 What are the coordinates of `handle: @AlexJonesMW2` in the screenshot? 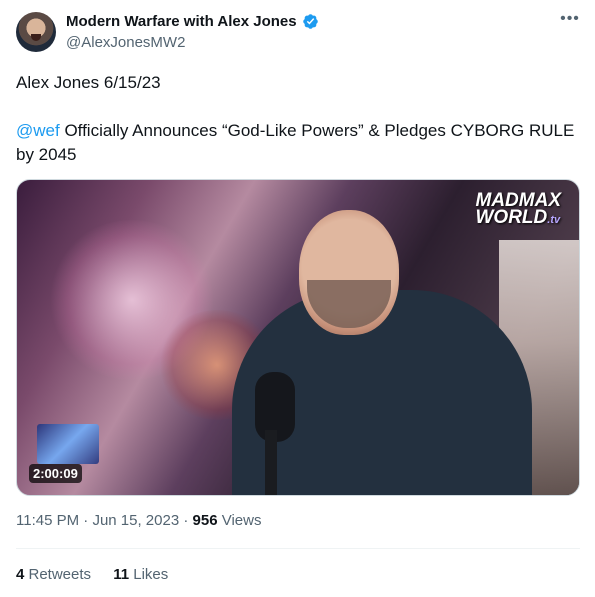 It's located at (125, 42).